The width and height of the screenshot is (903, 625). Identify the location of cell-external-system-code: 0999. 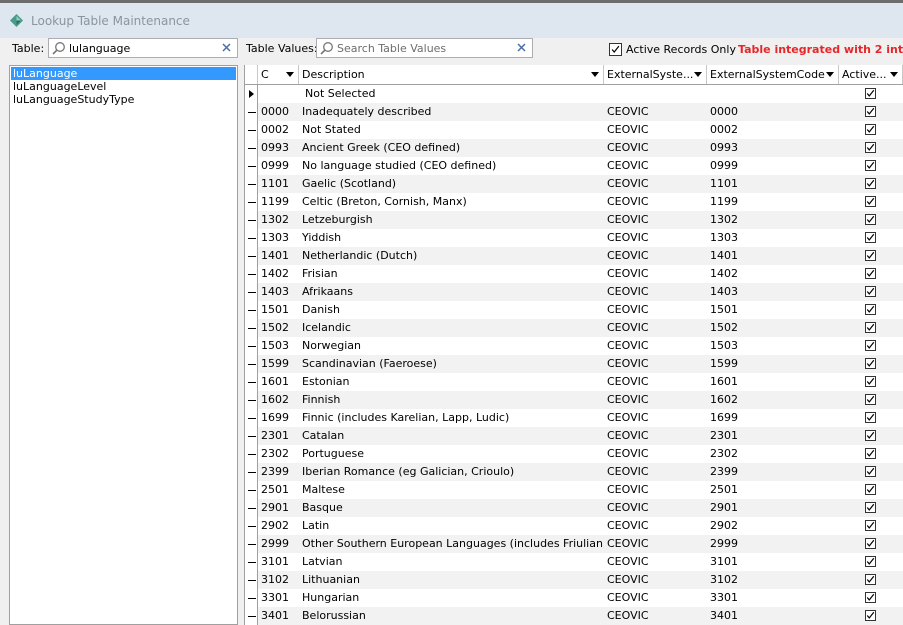
(773, 166).